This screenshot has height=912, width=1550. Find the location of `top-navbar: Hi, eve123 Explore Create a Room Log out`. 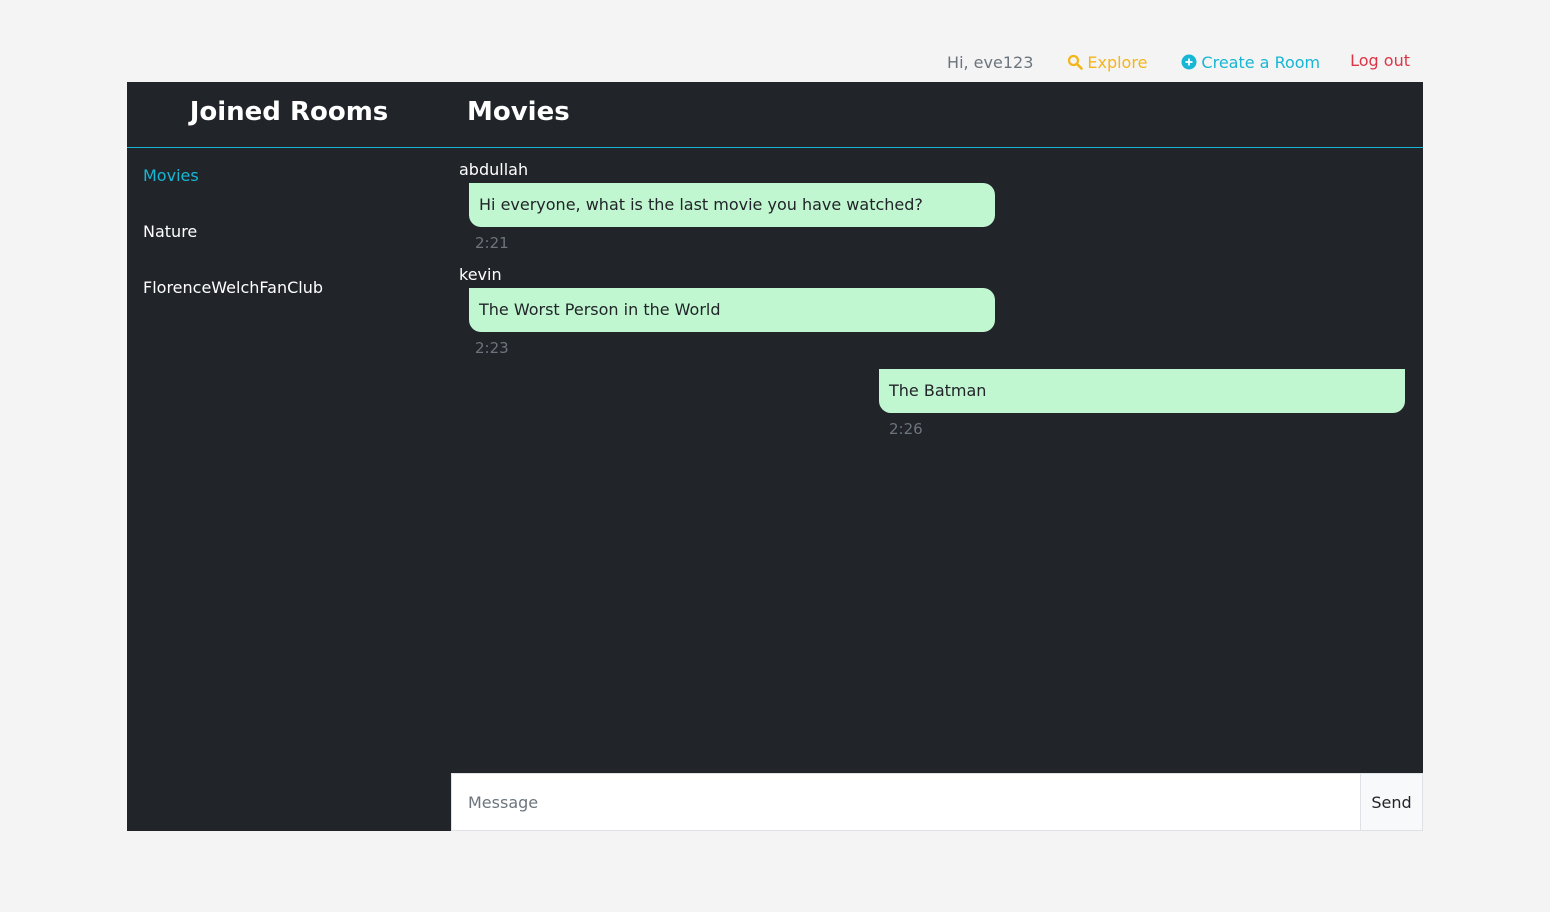

top-navbar: Hi, eve123 Explore Create a Room Log out is located at coordinates (1178, 61).